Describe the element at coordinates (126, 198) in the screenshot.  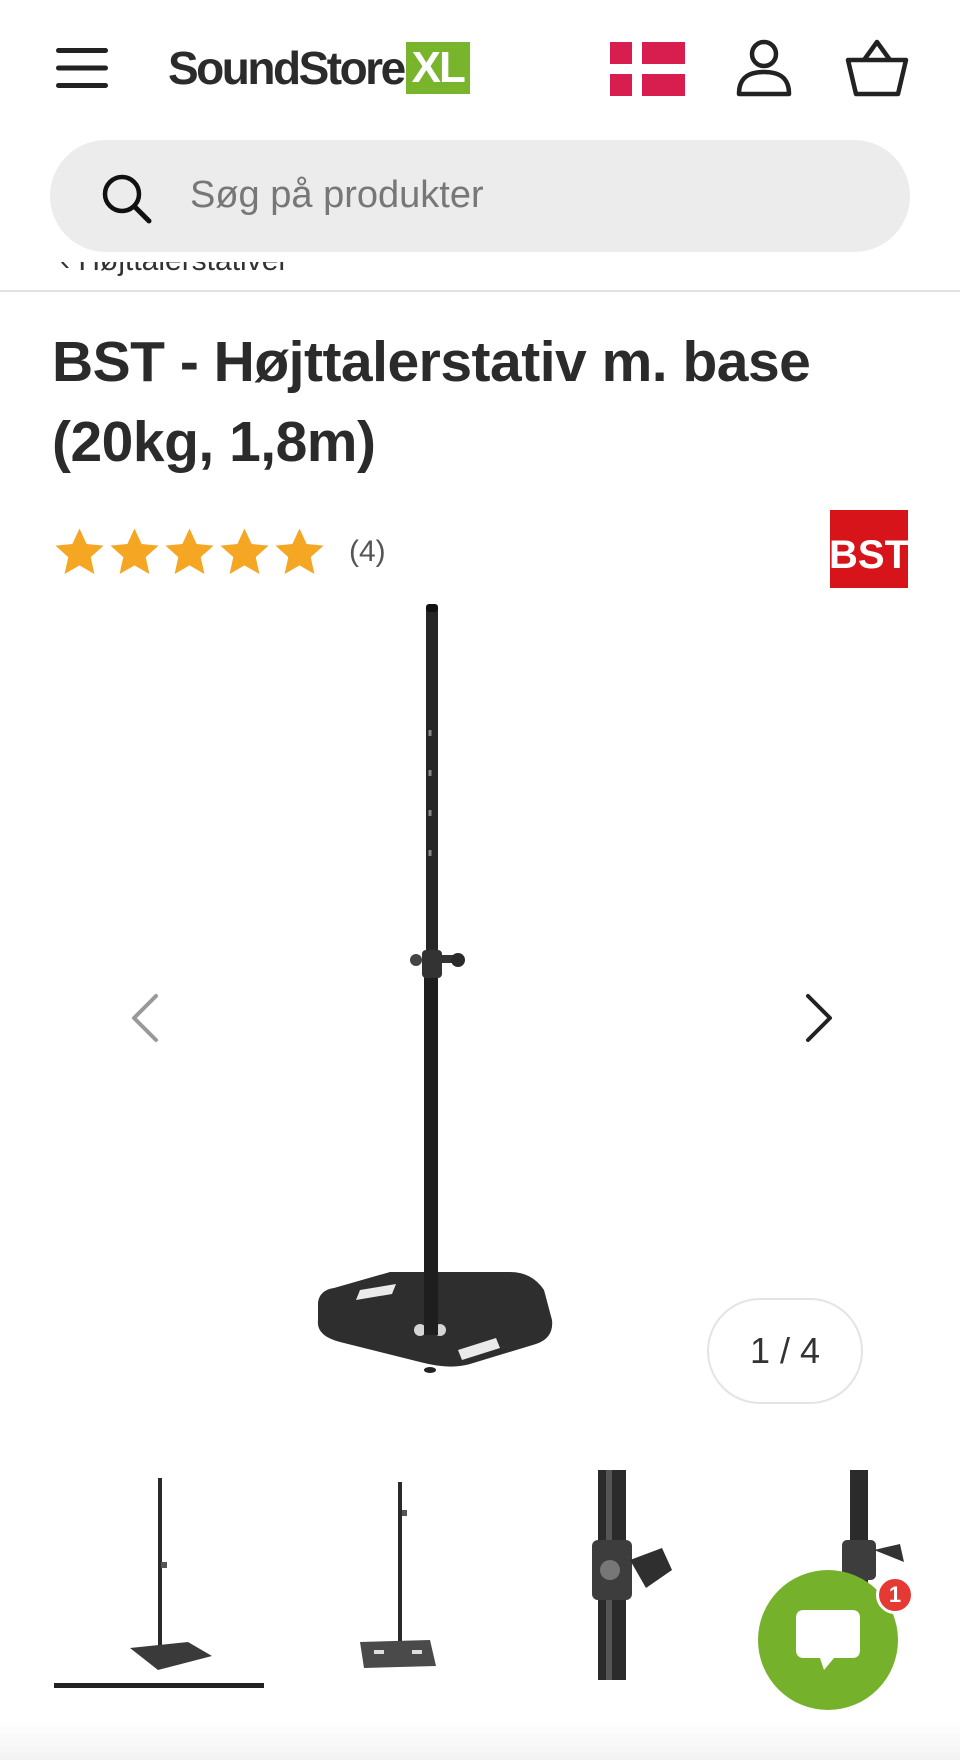
I see `search-icon` at that location.